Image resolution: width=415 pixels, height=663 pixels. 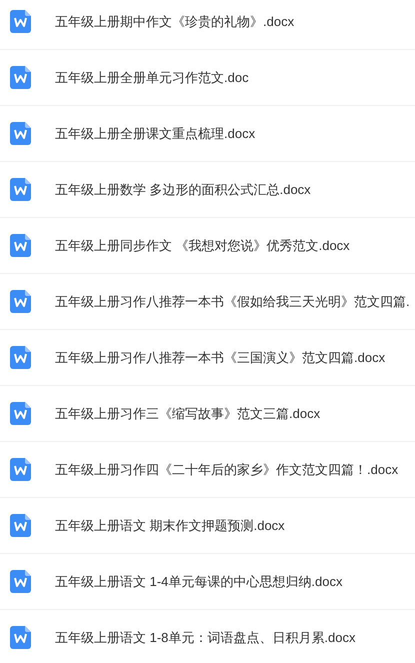 I want to click on file-name: 五年级上册习作八推荐一本书《假如给我三天光明》范文四篇., so click(x=232, y=301).